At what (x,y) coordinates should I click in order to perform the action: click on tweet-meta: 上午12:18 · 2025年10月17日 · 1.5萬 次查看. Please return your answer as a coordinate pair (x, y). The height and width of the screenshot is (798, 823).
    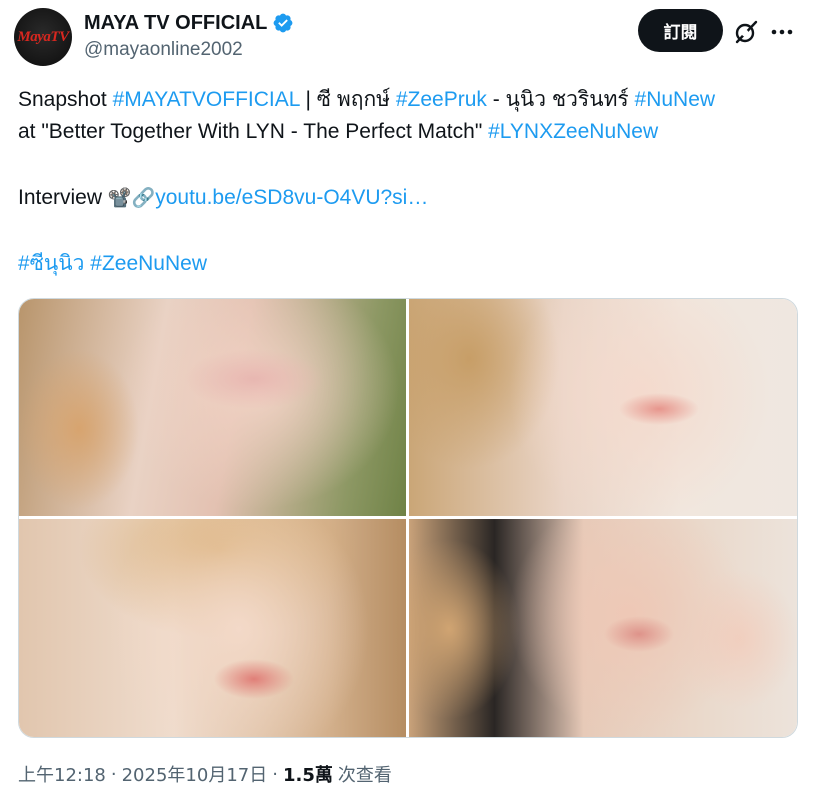
    Looking at the image, I should click on (205, 774).